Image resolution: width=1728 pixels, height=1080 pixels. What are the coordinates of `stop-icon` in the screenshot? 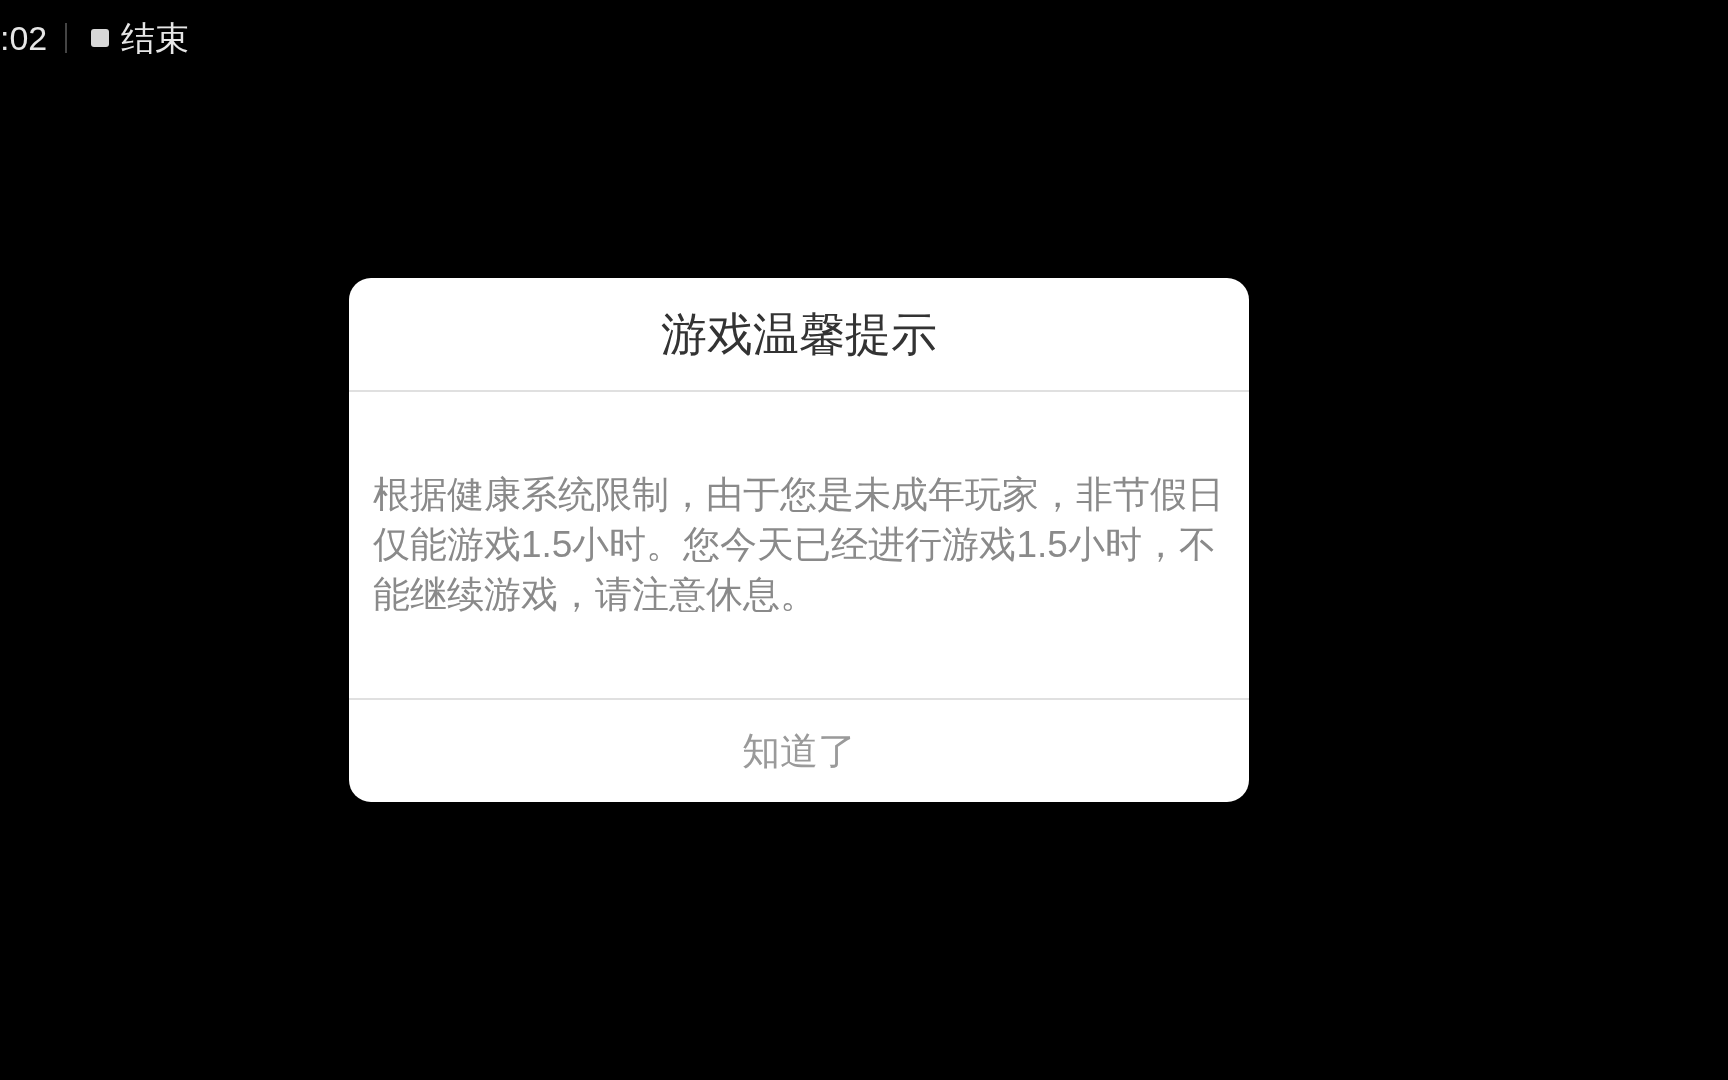 It's located at (100, 38).